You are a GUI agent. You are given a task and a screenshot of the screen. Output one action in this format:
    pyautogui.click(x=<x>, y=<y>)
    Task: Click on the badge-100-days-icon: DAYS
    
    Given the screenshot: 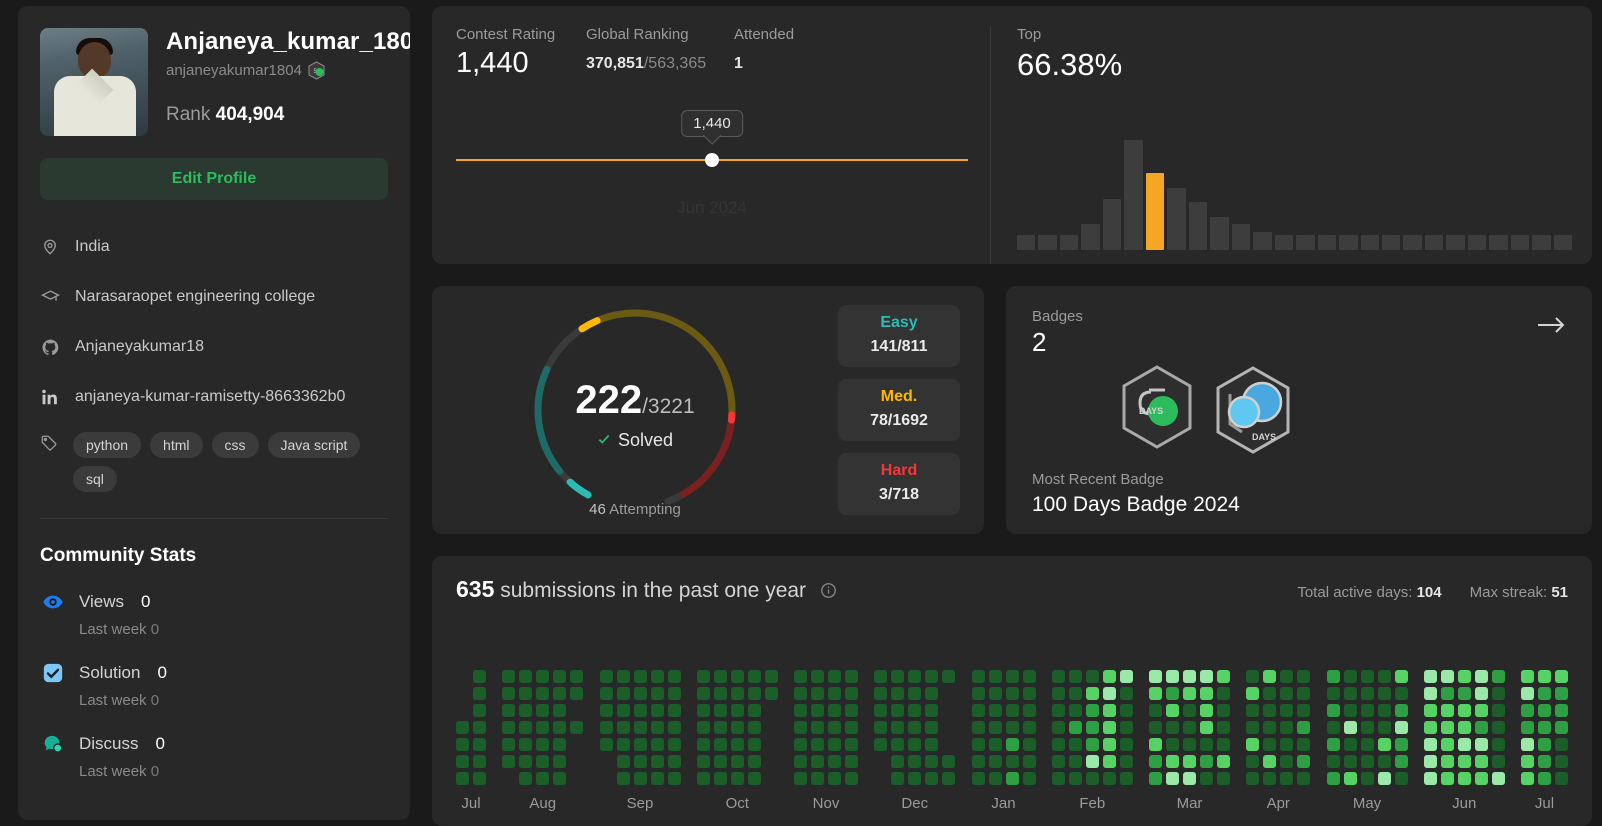 What is the action you would take?
    pyautogui.click(x=1253, y=412)
    